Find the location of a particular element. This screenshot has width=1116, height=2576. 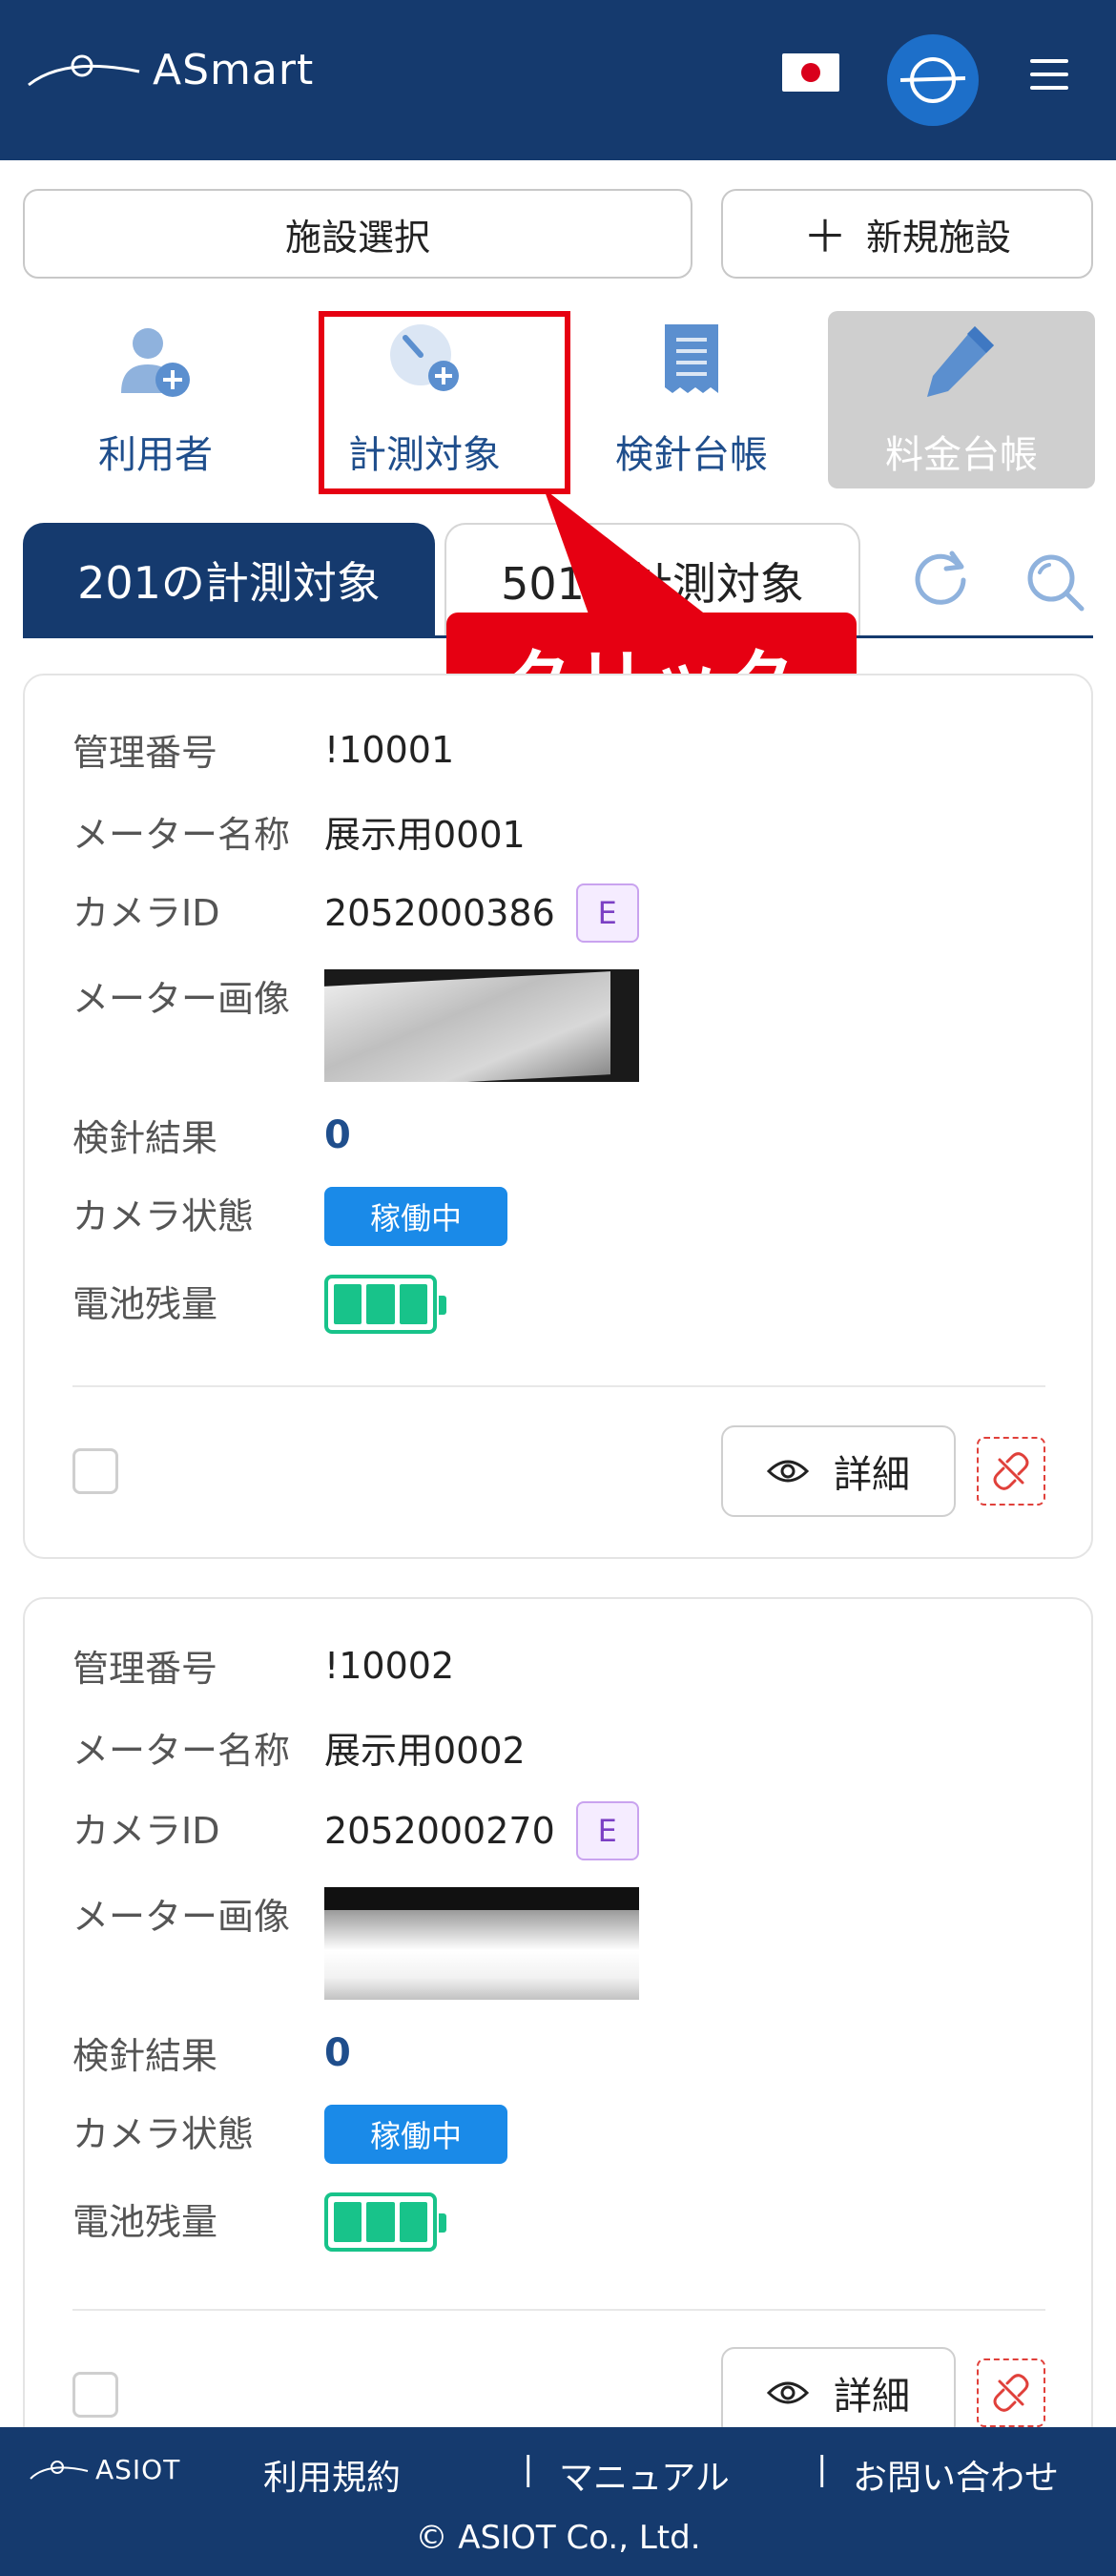

nav-billing-ledger-label: 料金台帳 is located at coordinates (961, 455).